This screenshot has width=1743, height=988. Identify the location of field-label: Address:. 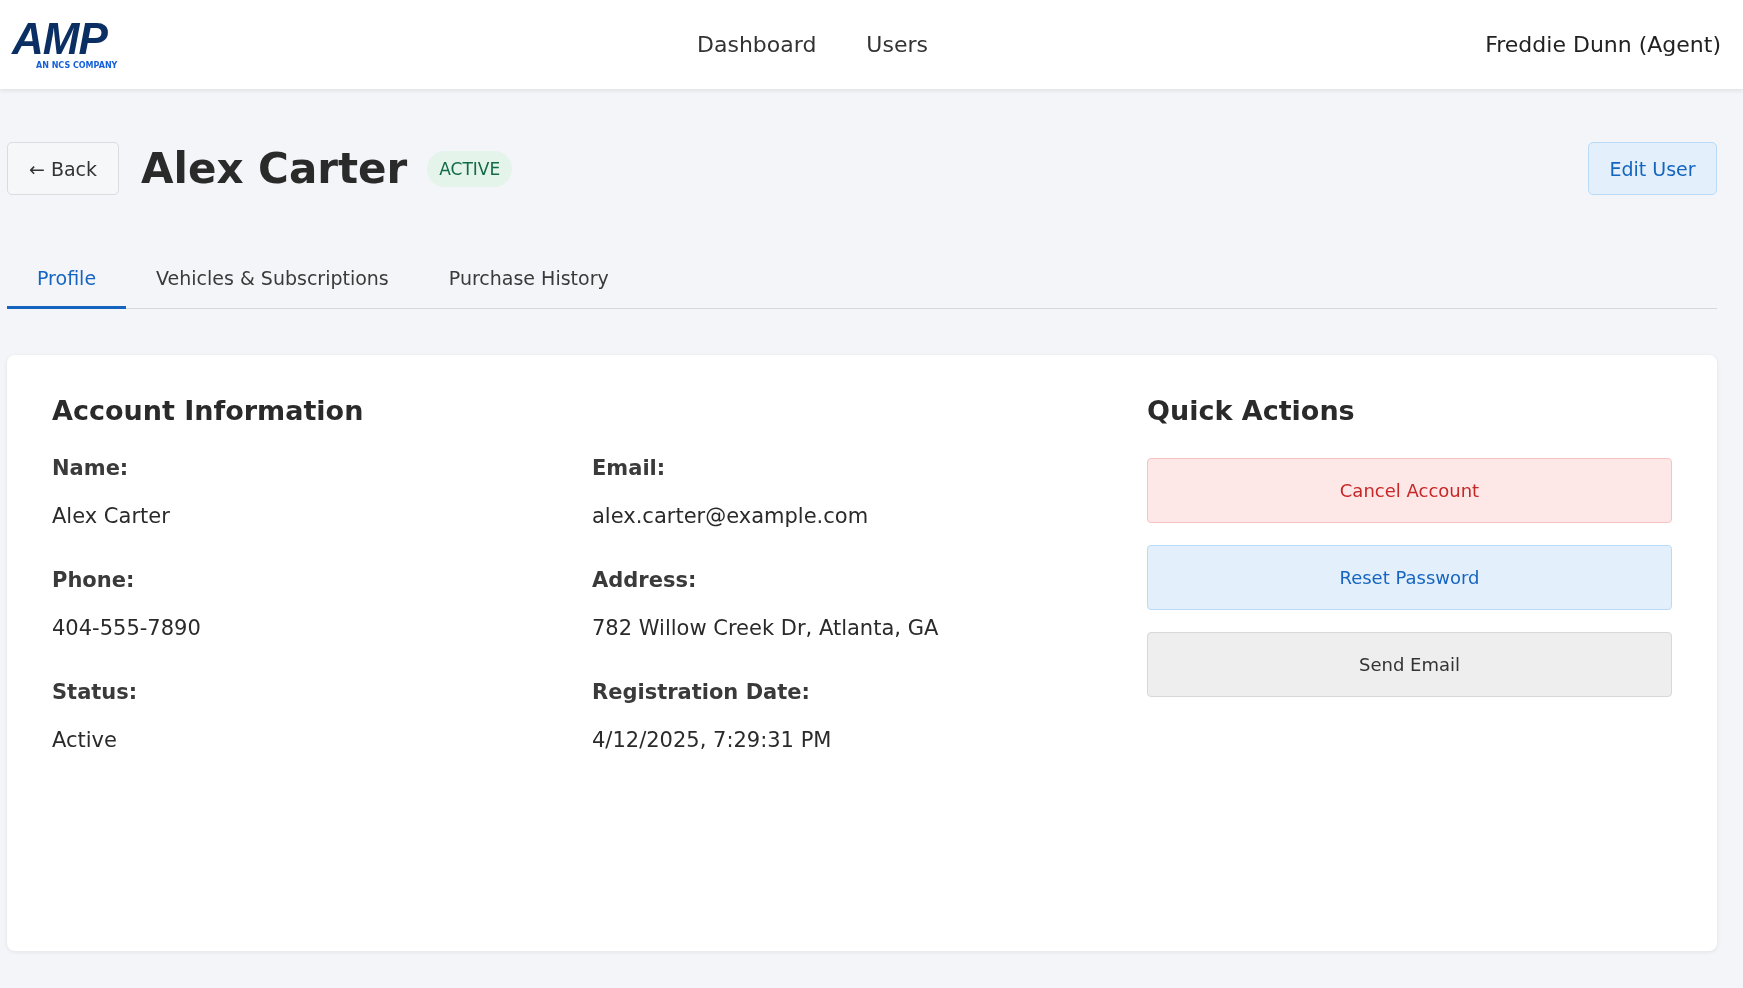
(645, 580).